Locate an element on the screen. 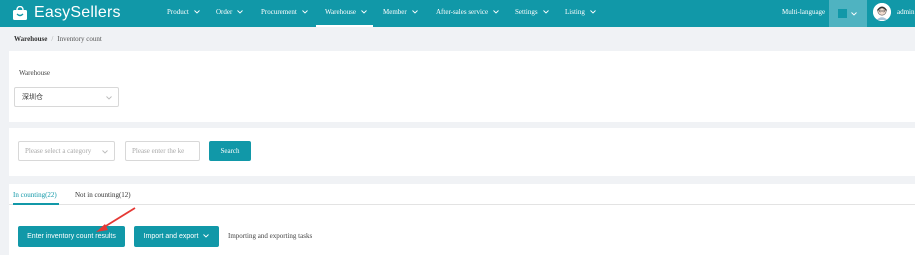 This screenshot has width=915, height=255. nav-item-settings: Settings is located at coordinates (532, 13).